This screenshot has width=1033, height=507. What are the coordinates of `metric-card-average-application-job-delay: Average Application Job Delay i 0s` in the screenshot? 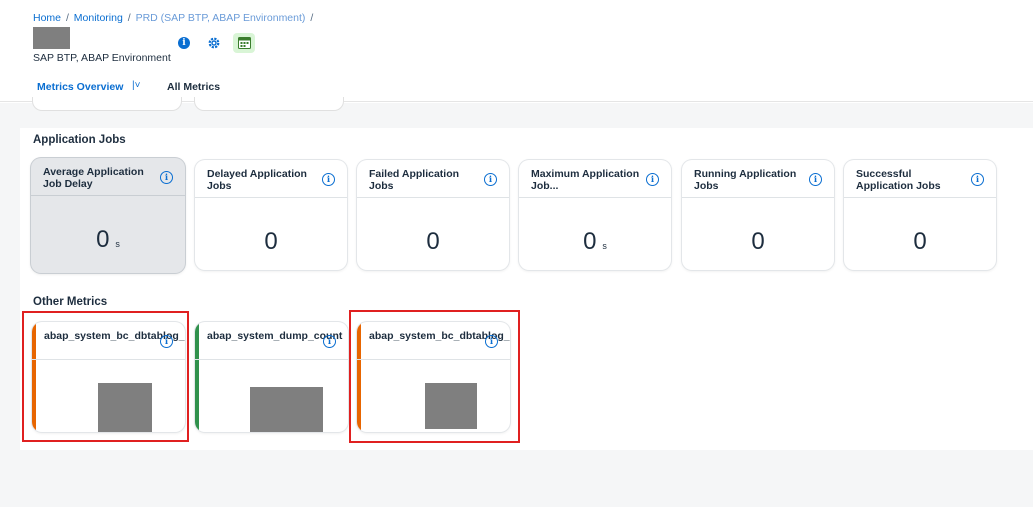 It's located at (108, 215).